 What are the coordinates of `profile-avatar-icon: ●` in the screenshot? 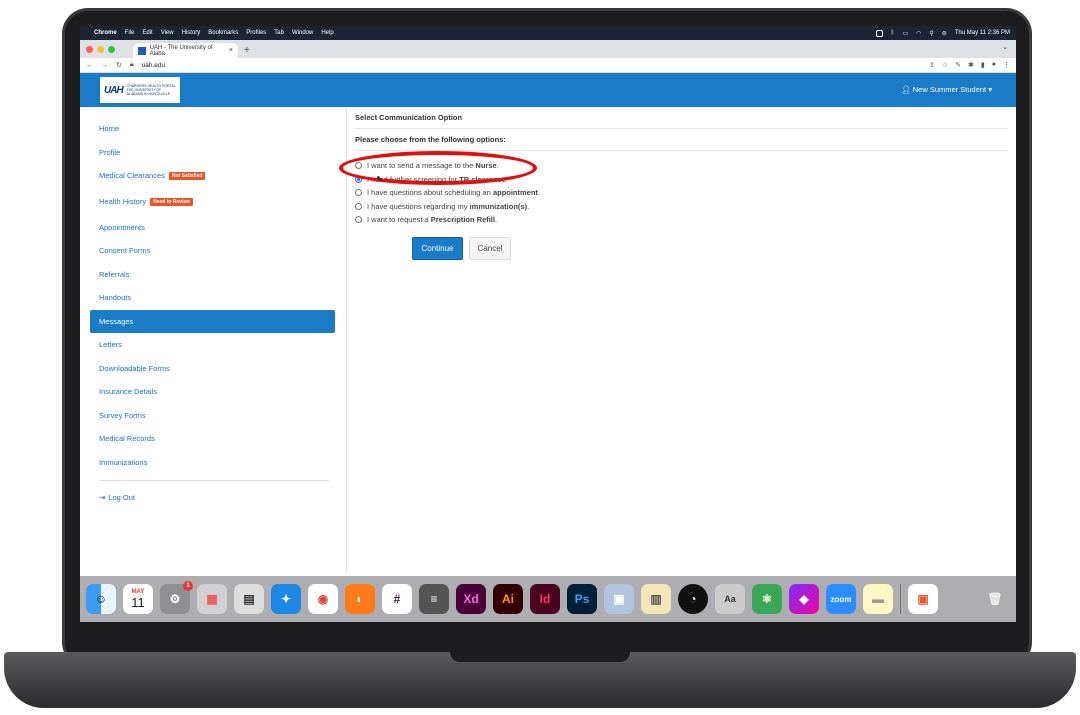 It's located at (994, 65).